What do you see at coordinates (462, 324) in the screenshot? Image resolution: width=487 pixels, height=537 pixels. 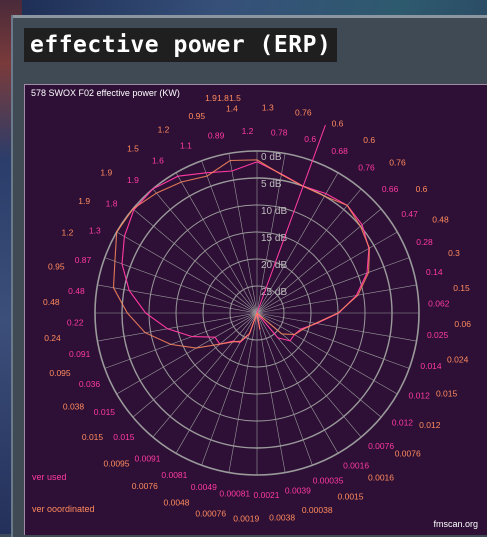 I see `value-label: 0.06` at bounding box center [462, 324].